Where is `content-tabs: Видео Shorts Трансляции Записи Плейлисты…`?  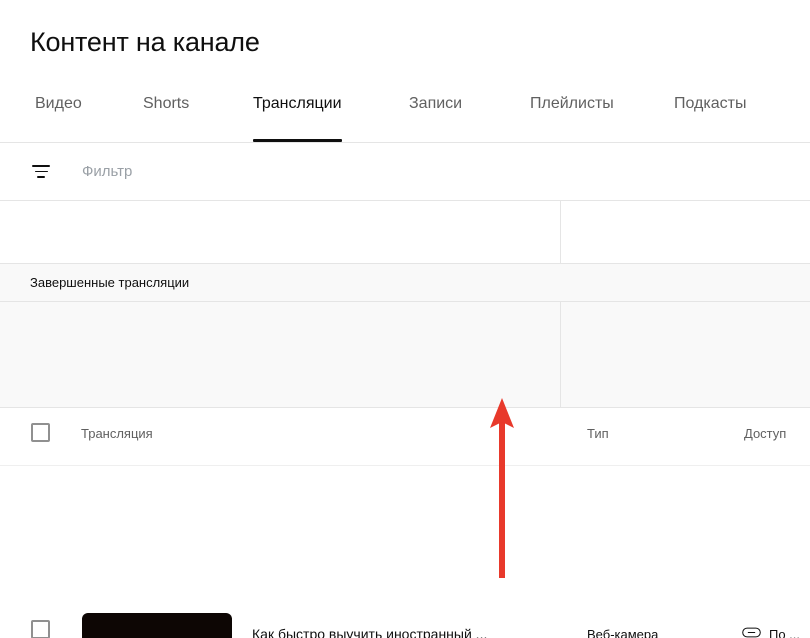
content-tabs: Видео Shorts Трансляции Записи Плейлисты… is located at coordinates (405, 118).